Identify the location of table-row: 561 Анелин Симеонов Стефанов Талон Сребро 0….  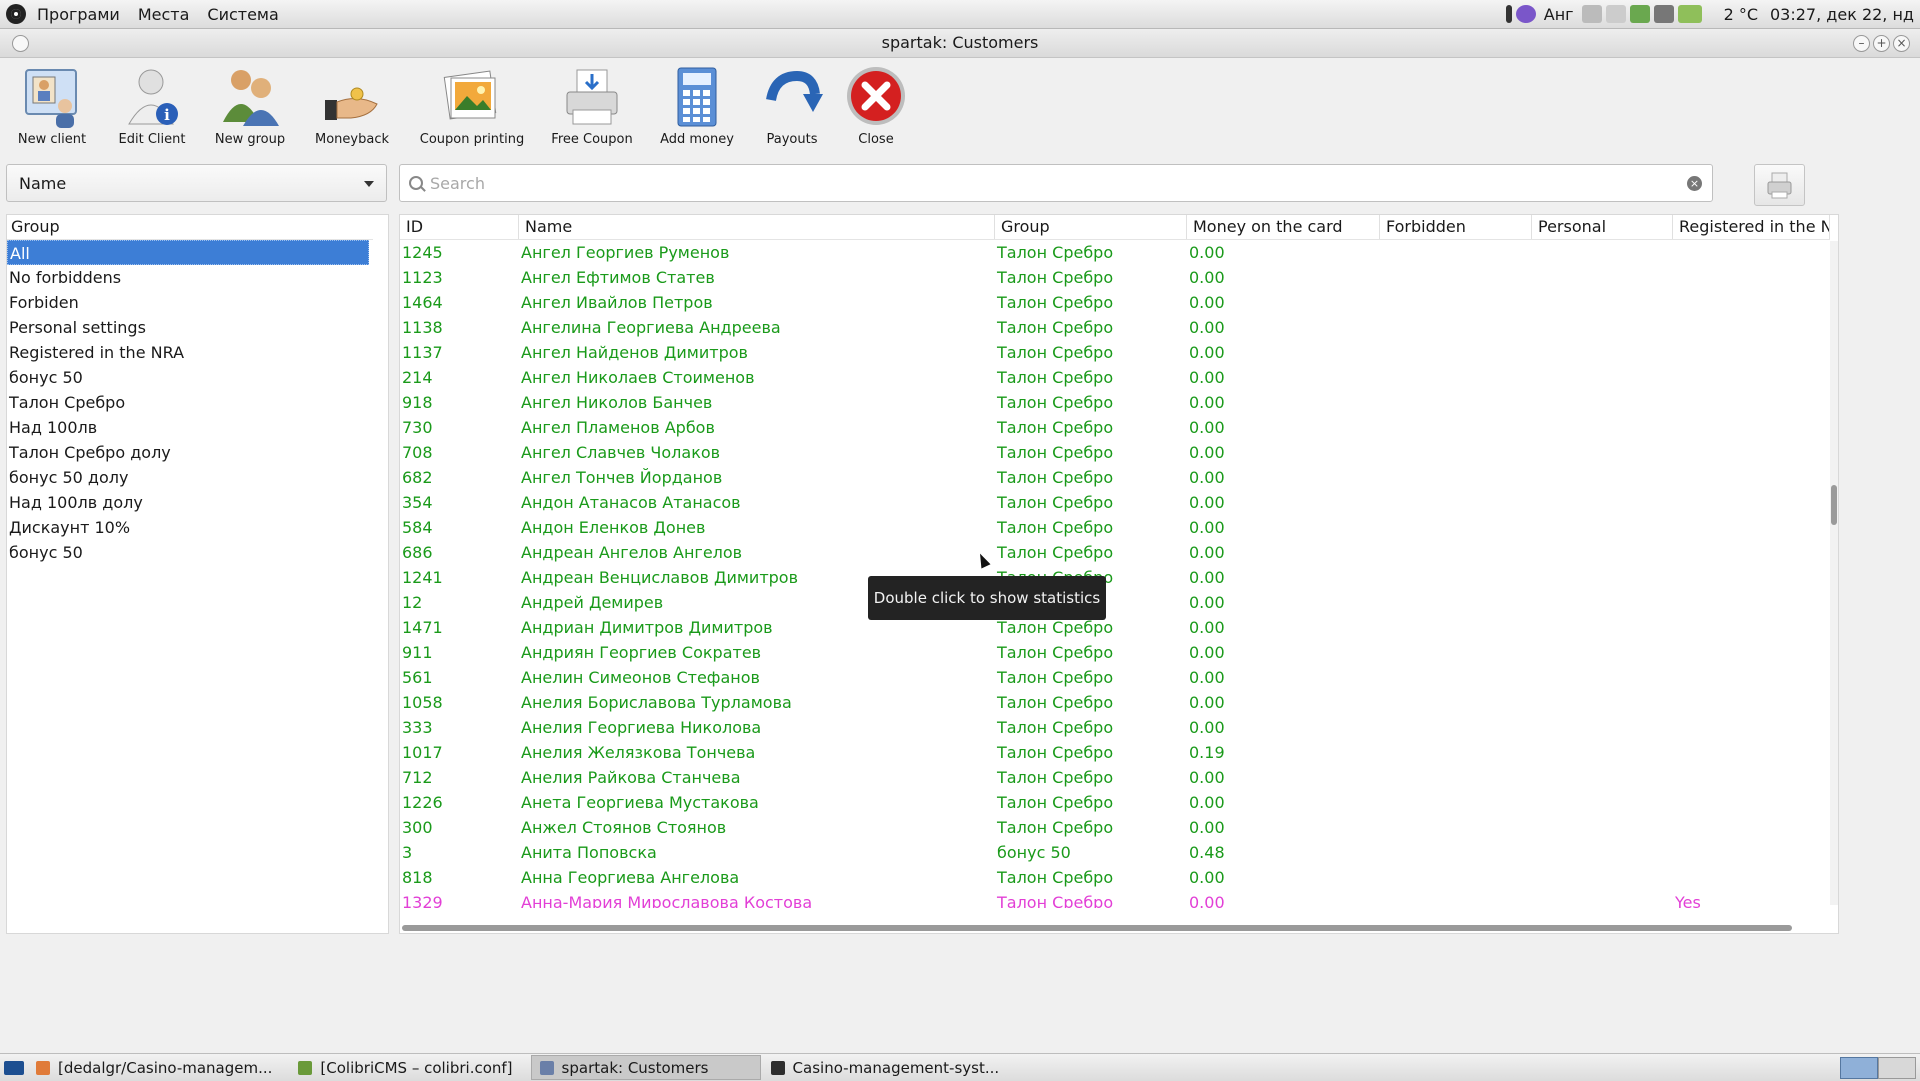
(1115, 677).